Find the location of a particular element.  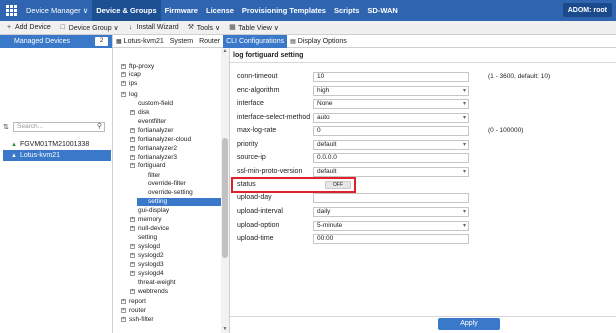

device-manager-menu: Device Manager ∨ is located at coordinates (57, 10).